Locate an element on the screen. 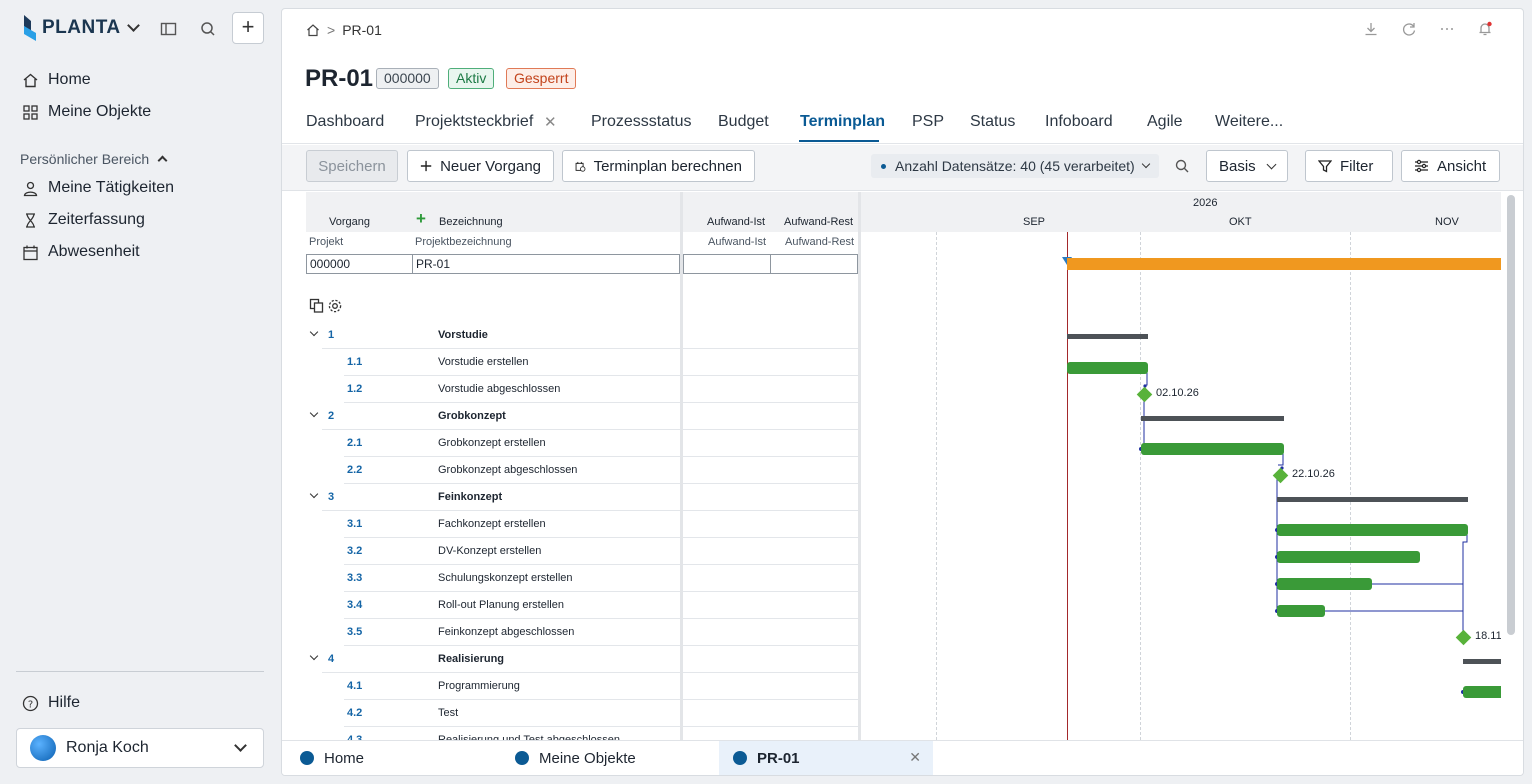  column-header-bezeichnung: Bezeichnung is located at coordinates (471, 222).